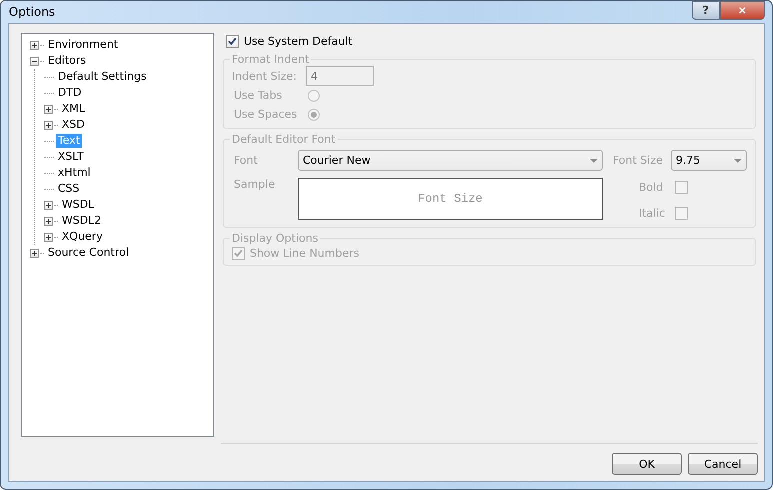  I want to click on tree-item: XML, so click(74, 109).